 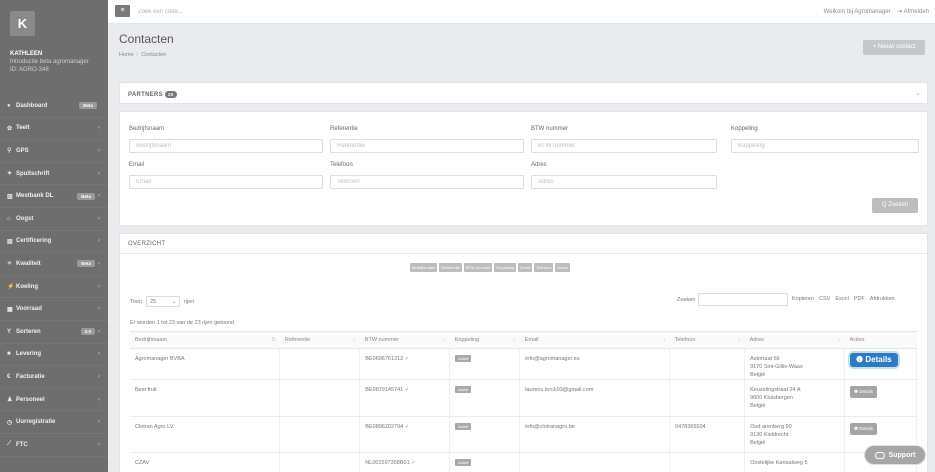 I want to click on export-afdrukken-button: Afdrukken, so click(x=882, y=299).